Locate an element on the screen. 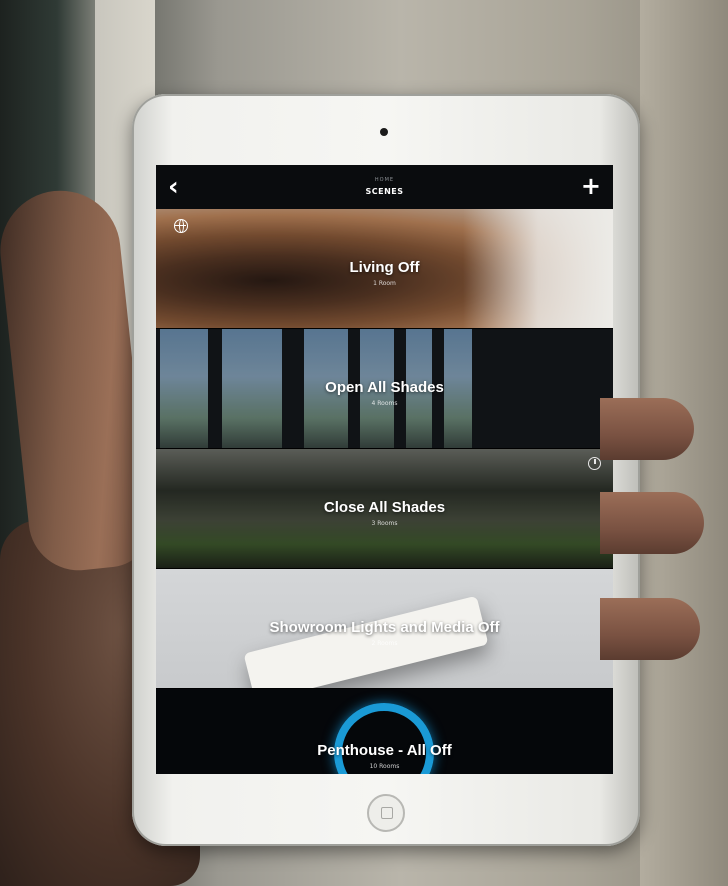 This screenshot has height=886, width=728. scene-room-count: 10 Rooms is located at coordinates (384, 766).